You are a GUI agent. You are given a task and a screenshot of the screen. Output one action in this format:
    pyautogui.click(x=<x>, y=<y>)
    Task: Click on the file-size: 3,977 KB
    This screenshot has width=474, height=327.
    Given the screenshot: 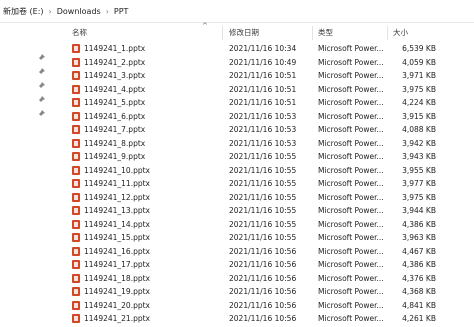 What is the action you would take?
    pyautogui.click(x=419, y=183)
    